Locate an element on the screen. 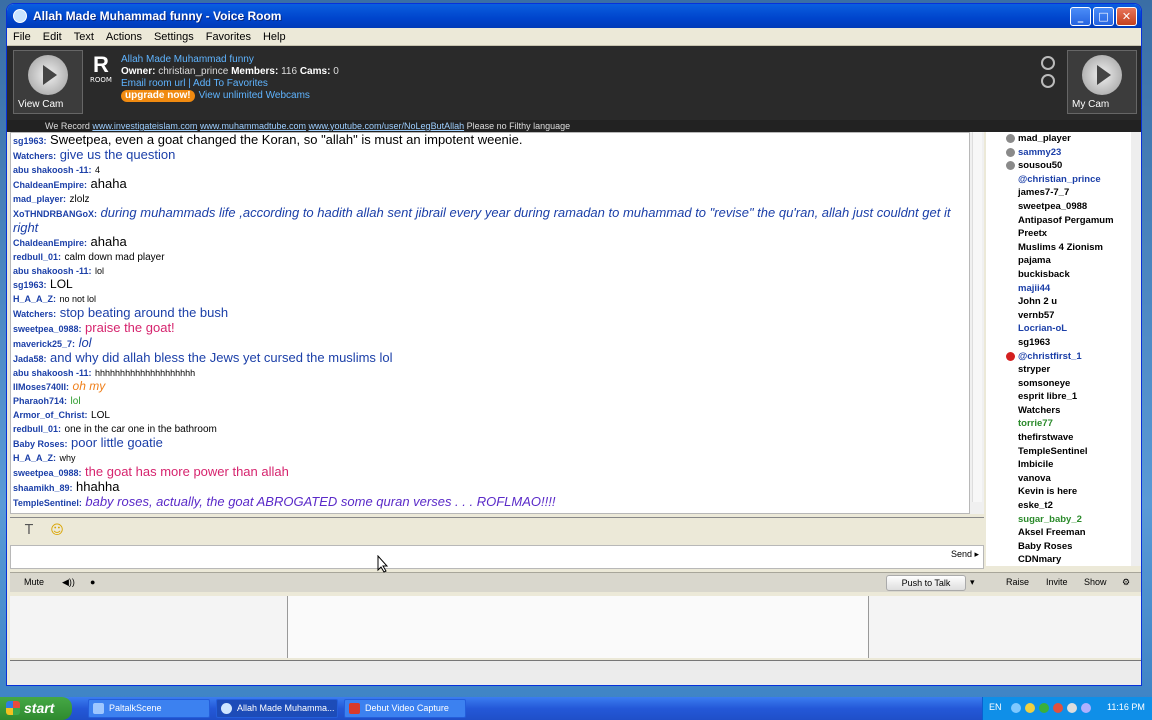 This screenshot has height=720, width=1152. chat-sender: Baby Roses: is located at coordinates (40, 444).